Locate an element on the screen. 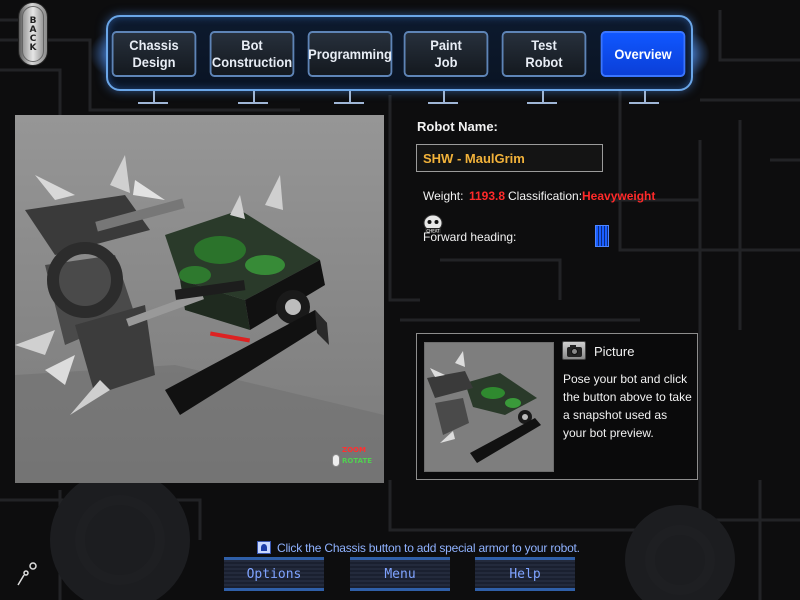 This screenshot has width=800, height=600. back-button-label: BACK is located at coordinates (33, 34).